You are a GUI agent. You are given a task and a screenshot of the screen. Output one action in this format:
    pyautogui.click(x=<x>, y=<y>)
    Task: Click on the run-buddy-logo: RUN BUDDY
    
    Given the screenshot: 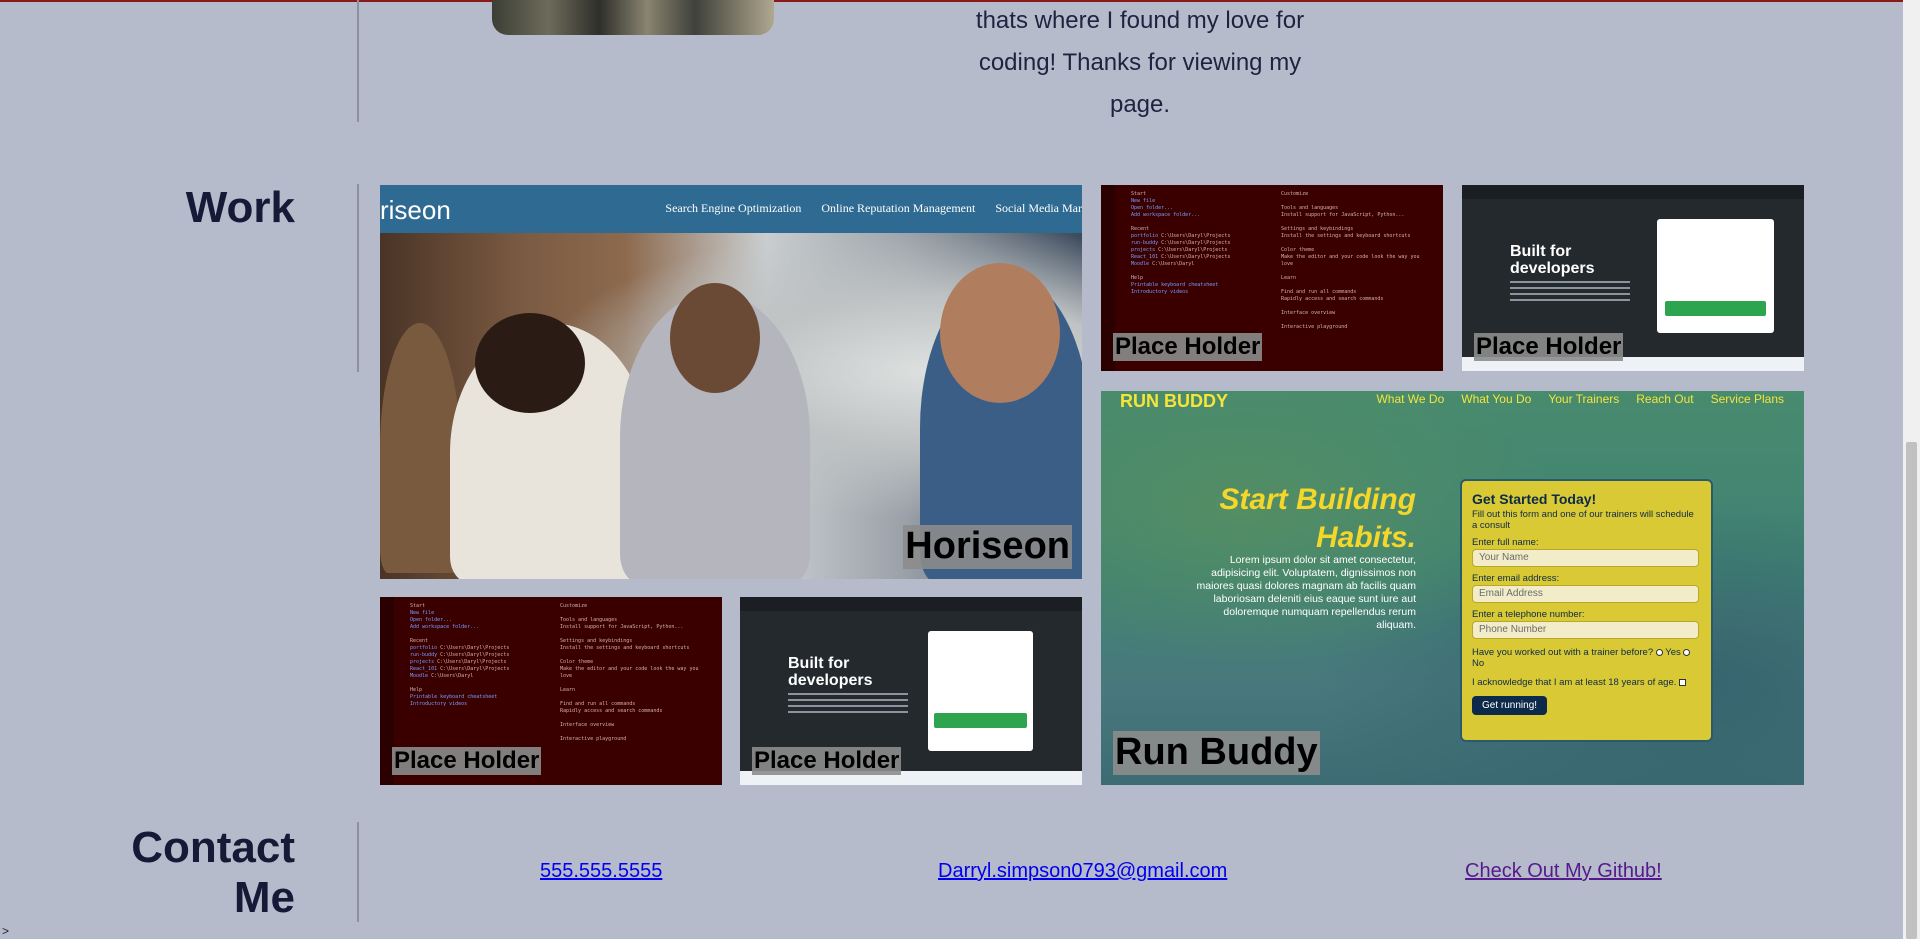 What is the action you would take?
    pyautogui.click(x=1174, y=401)
    